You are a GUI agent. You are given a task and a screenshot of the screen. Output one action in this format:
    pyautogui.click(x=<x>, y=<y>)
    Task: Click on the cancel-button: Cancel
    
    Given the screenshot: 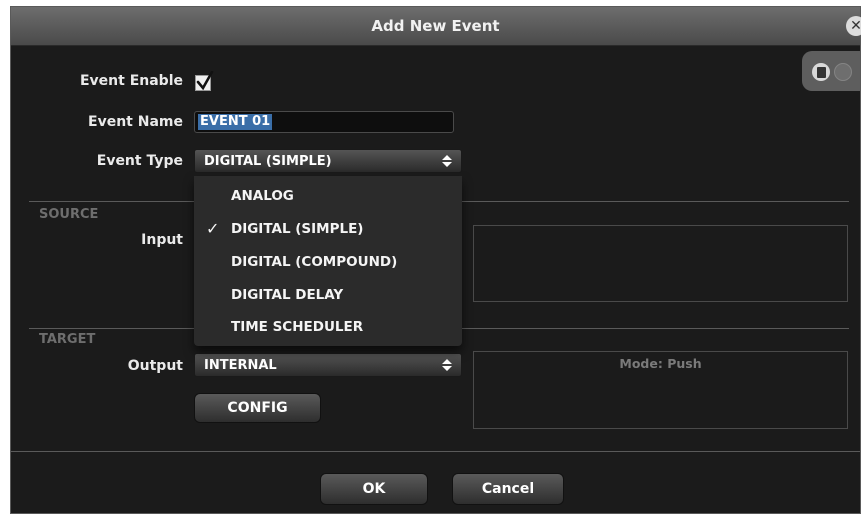 What is the action you would take?
    pyautogui.click(x=508, y=489)
    